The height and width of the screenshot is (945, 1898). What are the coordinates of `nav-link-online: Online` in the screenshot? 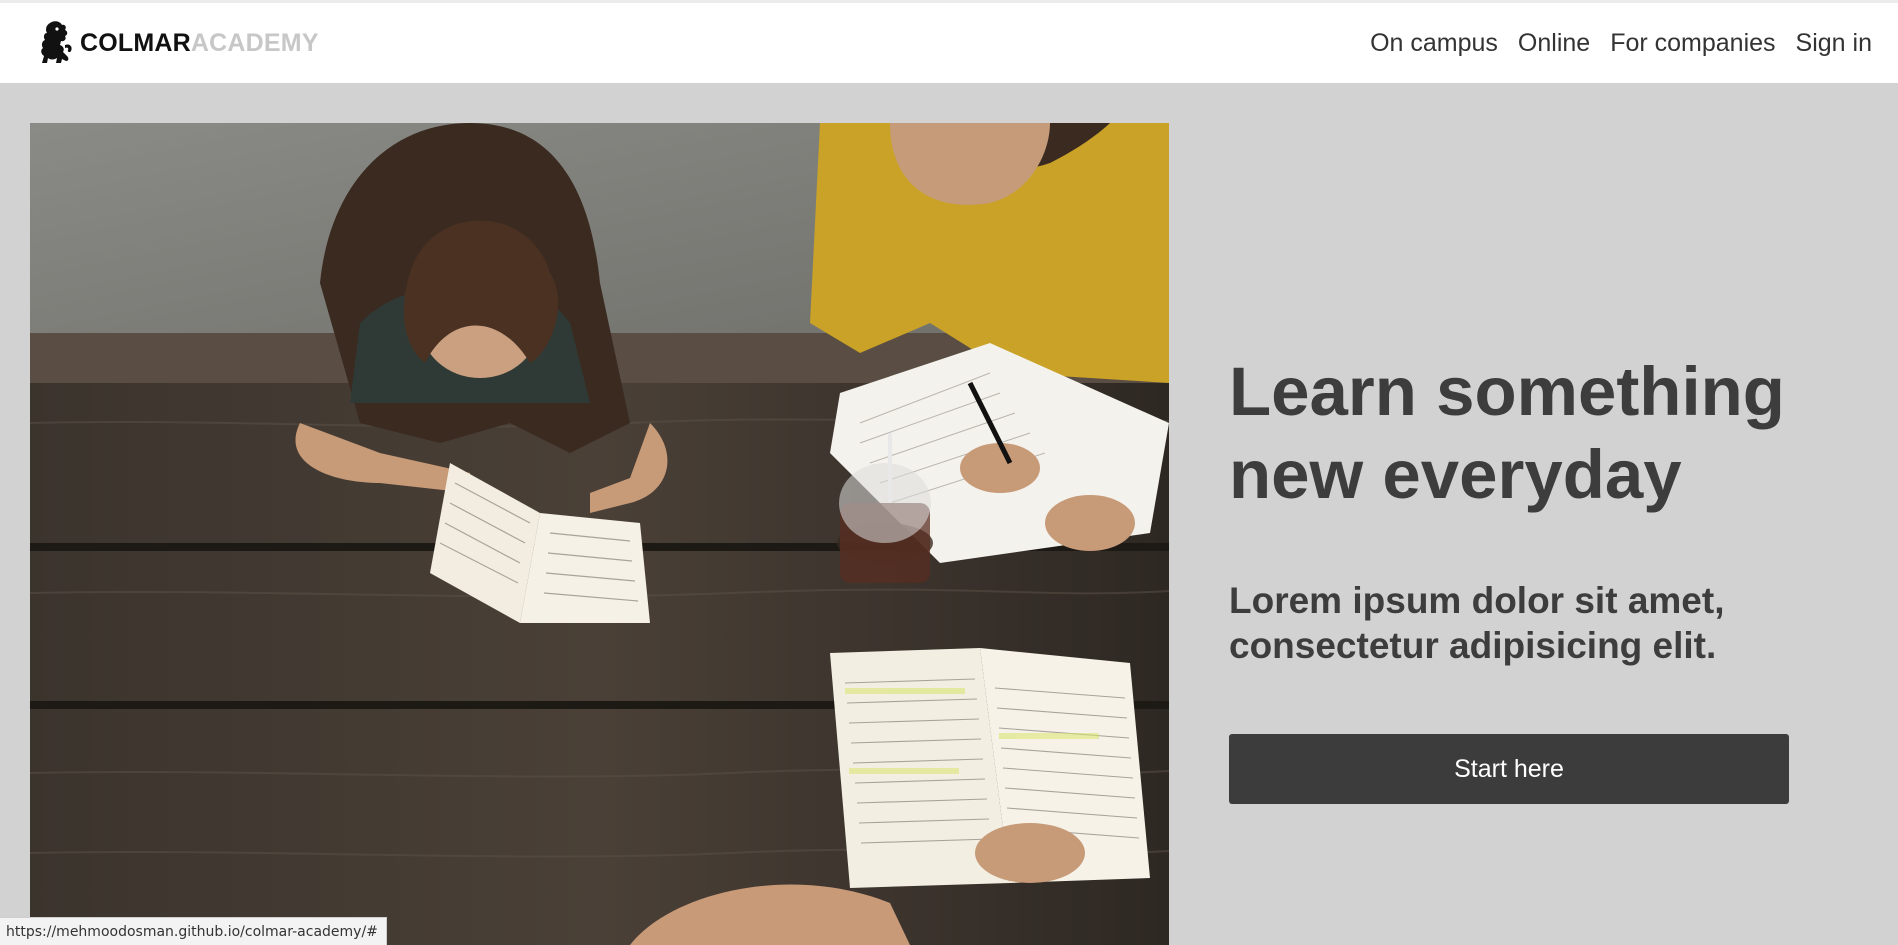 It's located at (1554, 43).